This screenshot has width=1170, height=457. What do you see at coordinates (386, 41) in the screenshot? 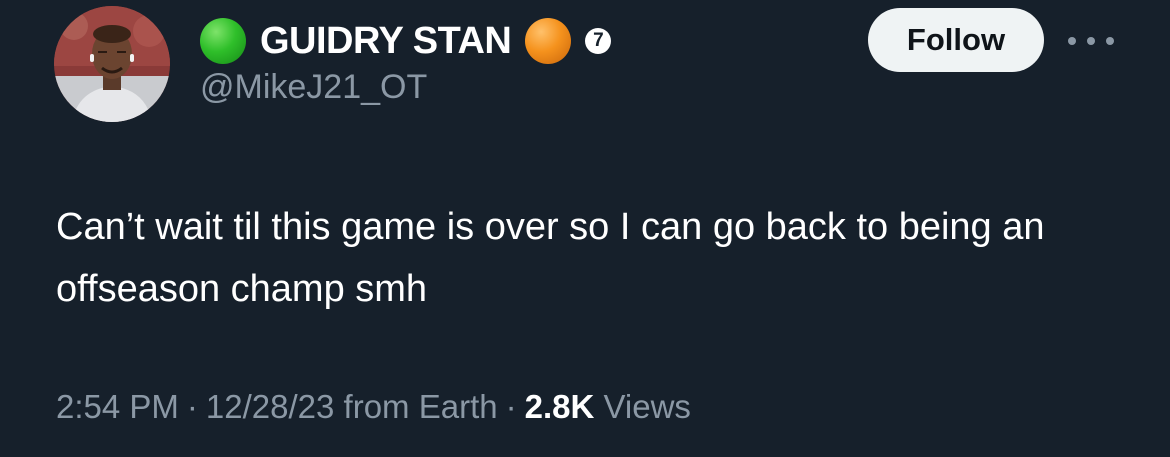
I see `display-name: GUIDRY STAN` at bounding box center [386, 41].